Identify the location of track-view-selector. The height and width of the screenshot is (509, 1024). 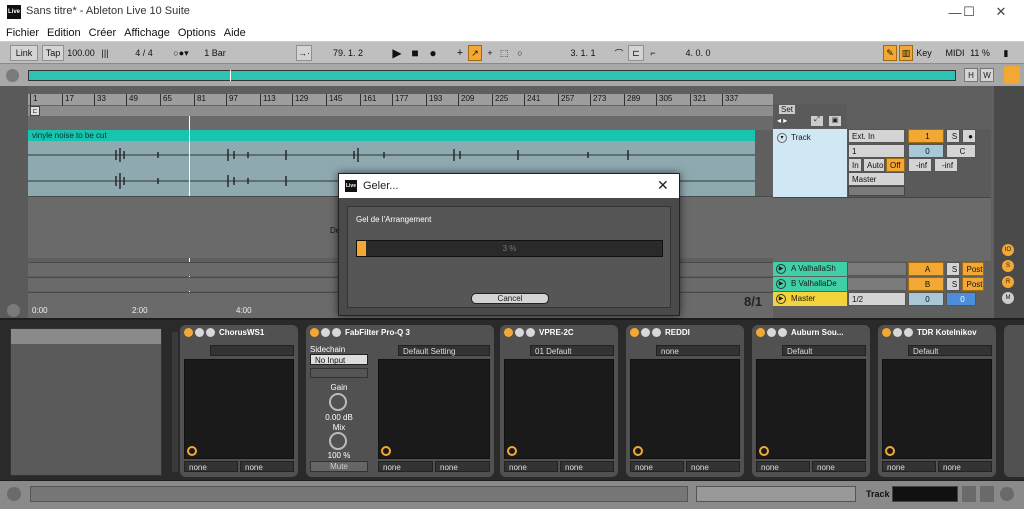
(925, 494).